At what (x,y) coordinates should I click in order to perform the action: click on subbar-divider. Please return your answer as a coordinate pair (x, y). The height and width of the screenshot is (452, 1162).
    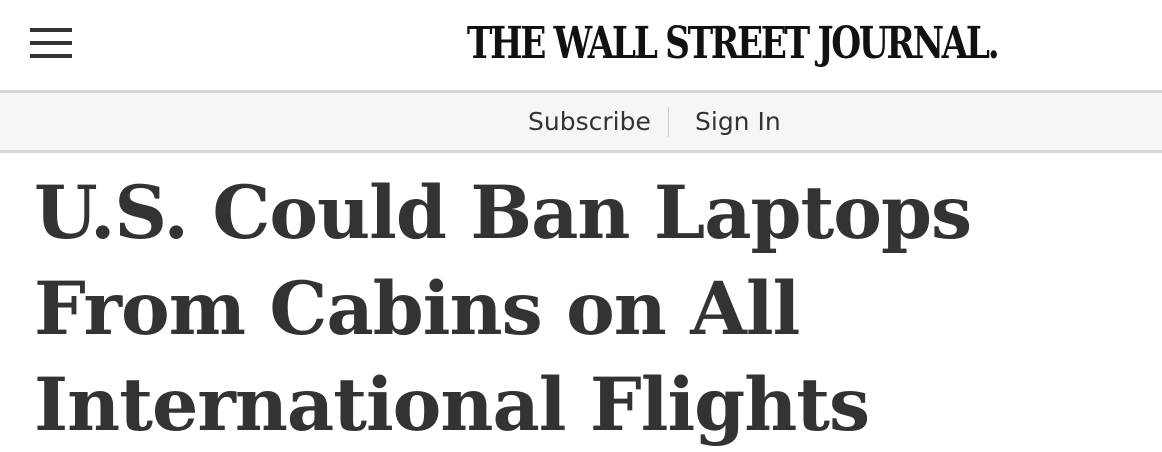
    Looking at the image, I should click on (668, 122).